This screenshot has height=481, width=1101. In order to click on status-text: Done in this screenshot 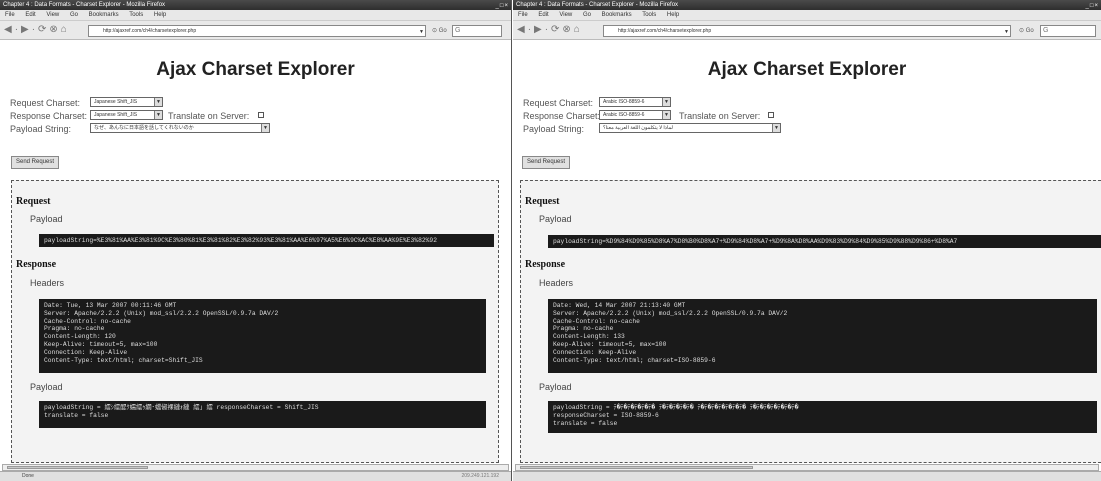, I will do `click(28, 476)`.